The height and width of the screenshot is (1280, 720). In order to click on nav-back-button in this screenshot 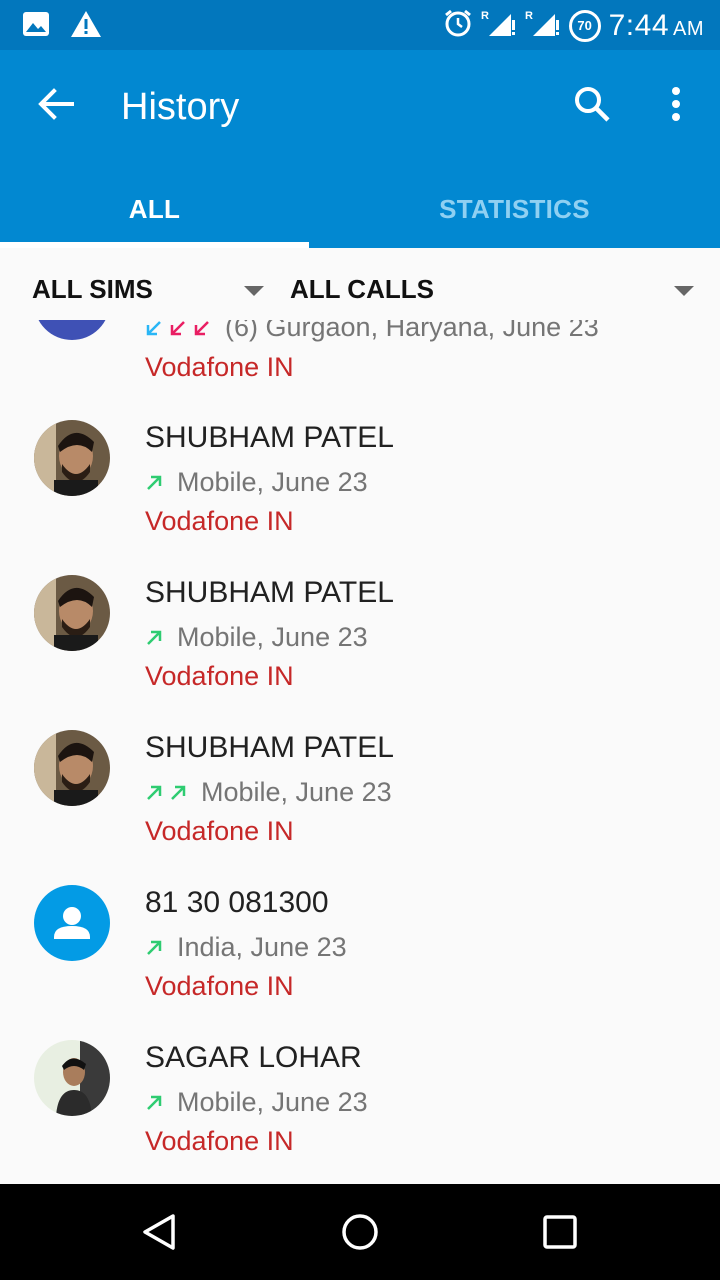, I will do `click(160, 1232)`.